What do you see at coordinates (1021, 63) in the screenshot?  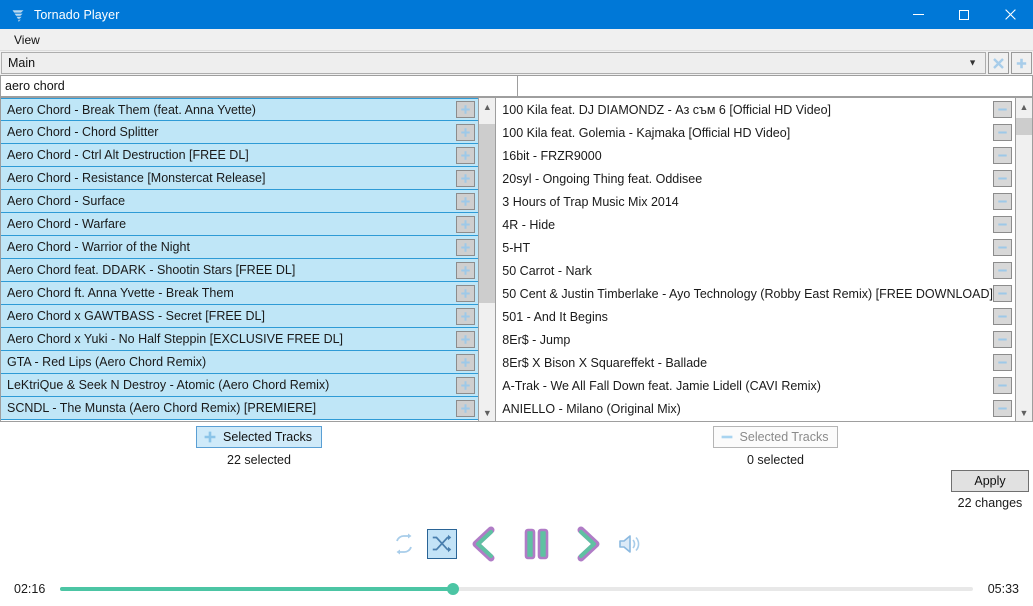 I see `add-playlist-button` at bounding box center [1021, 63].